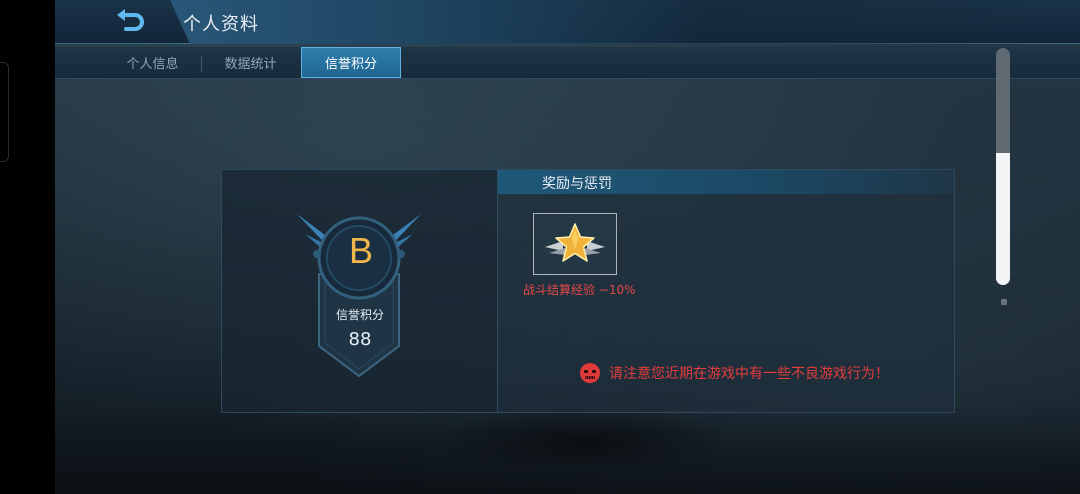  Describe the element at coordinates (360, 250) in the screenshot. I see `credit-grade: B` at that location.